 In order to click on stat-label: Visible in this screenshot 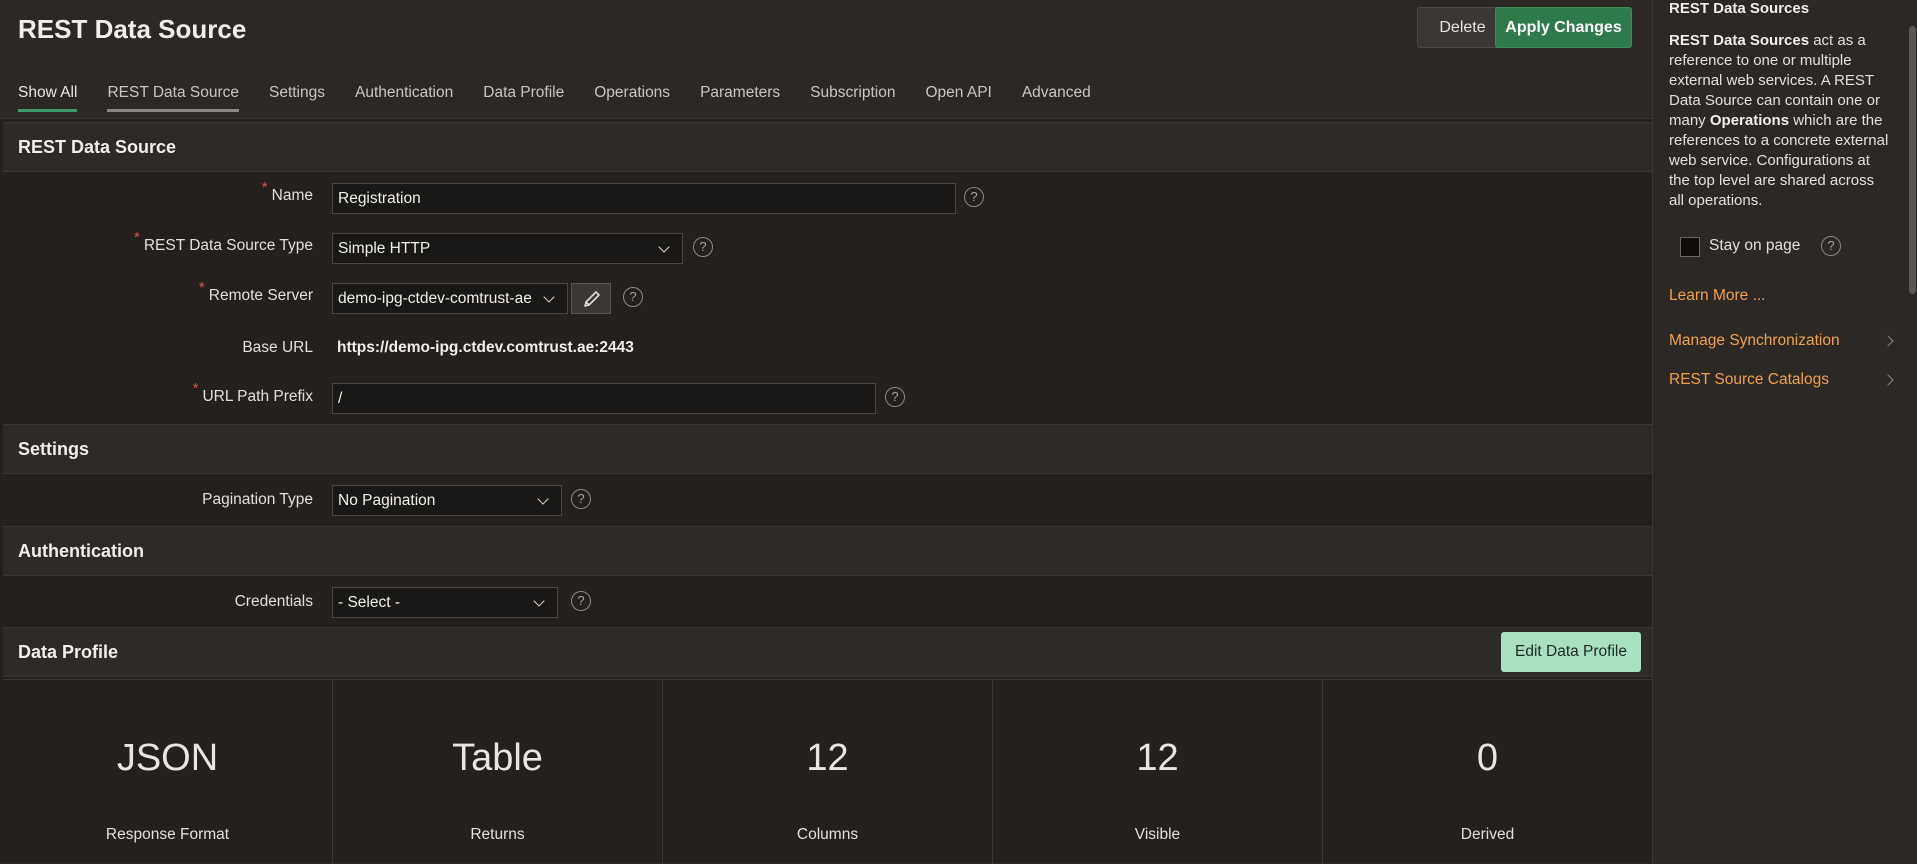, I will do `click(1157, 834)`.